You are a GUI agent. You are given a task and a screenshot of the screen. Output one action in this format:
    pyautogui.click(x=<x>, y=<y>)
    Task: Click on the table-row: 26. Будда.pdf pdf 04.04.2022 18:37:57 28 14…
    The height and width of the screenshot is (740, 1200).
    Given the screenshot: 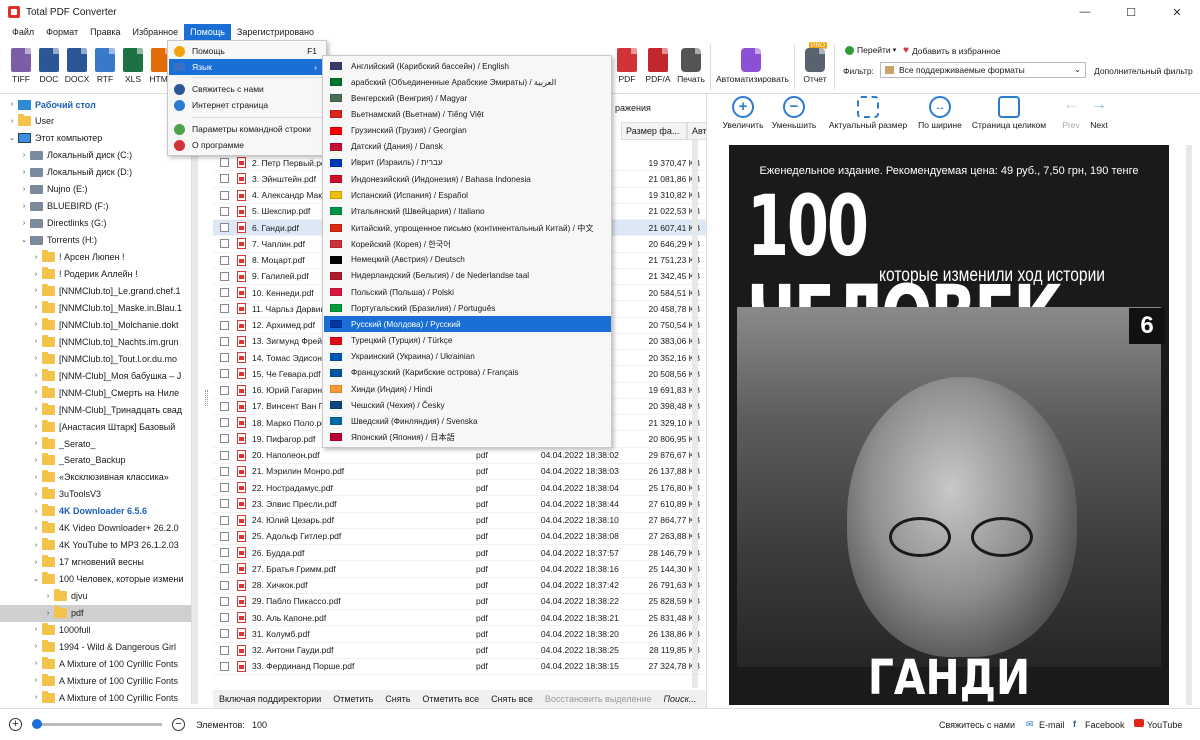 What is the action you would take?
    pyautogui.click(x=459, y=553)
    